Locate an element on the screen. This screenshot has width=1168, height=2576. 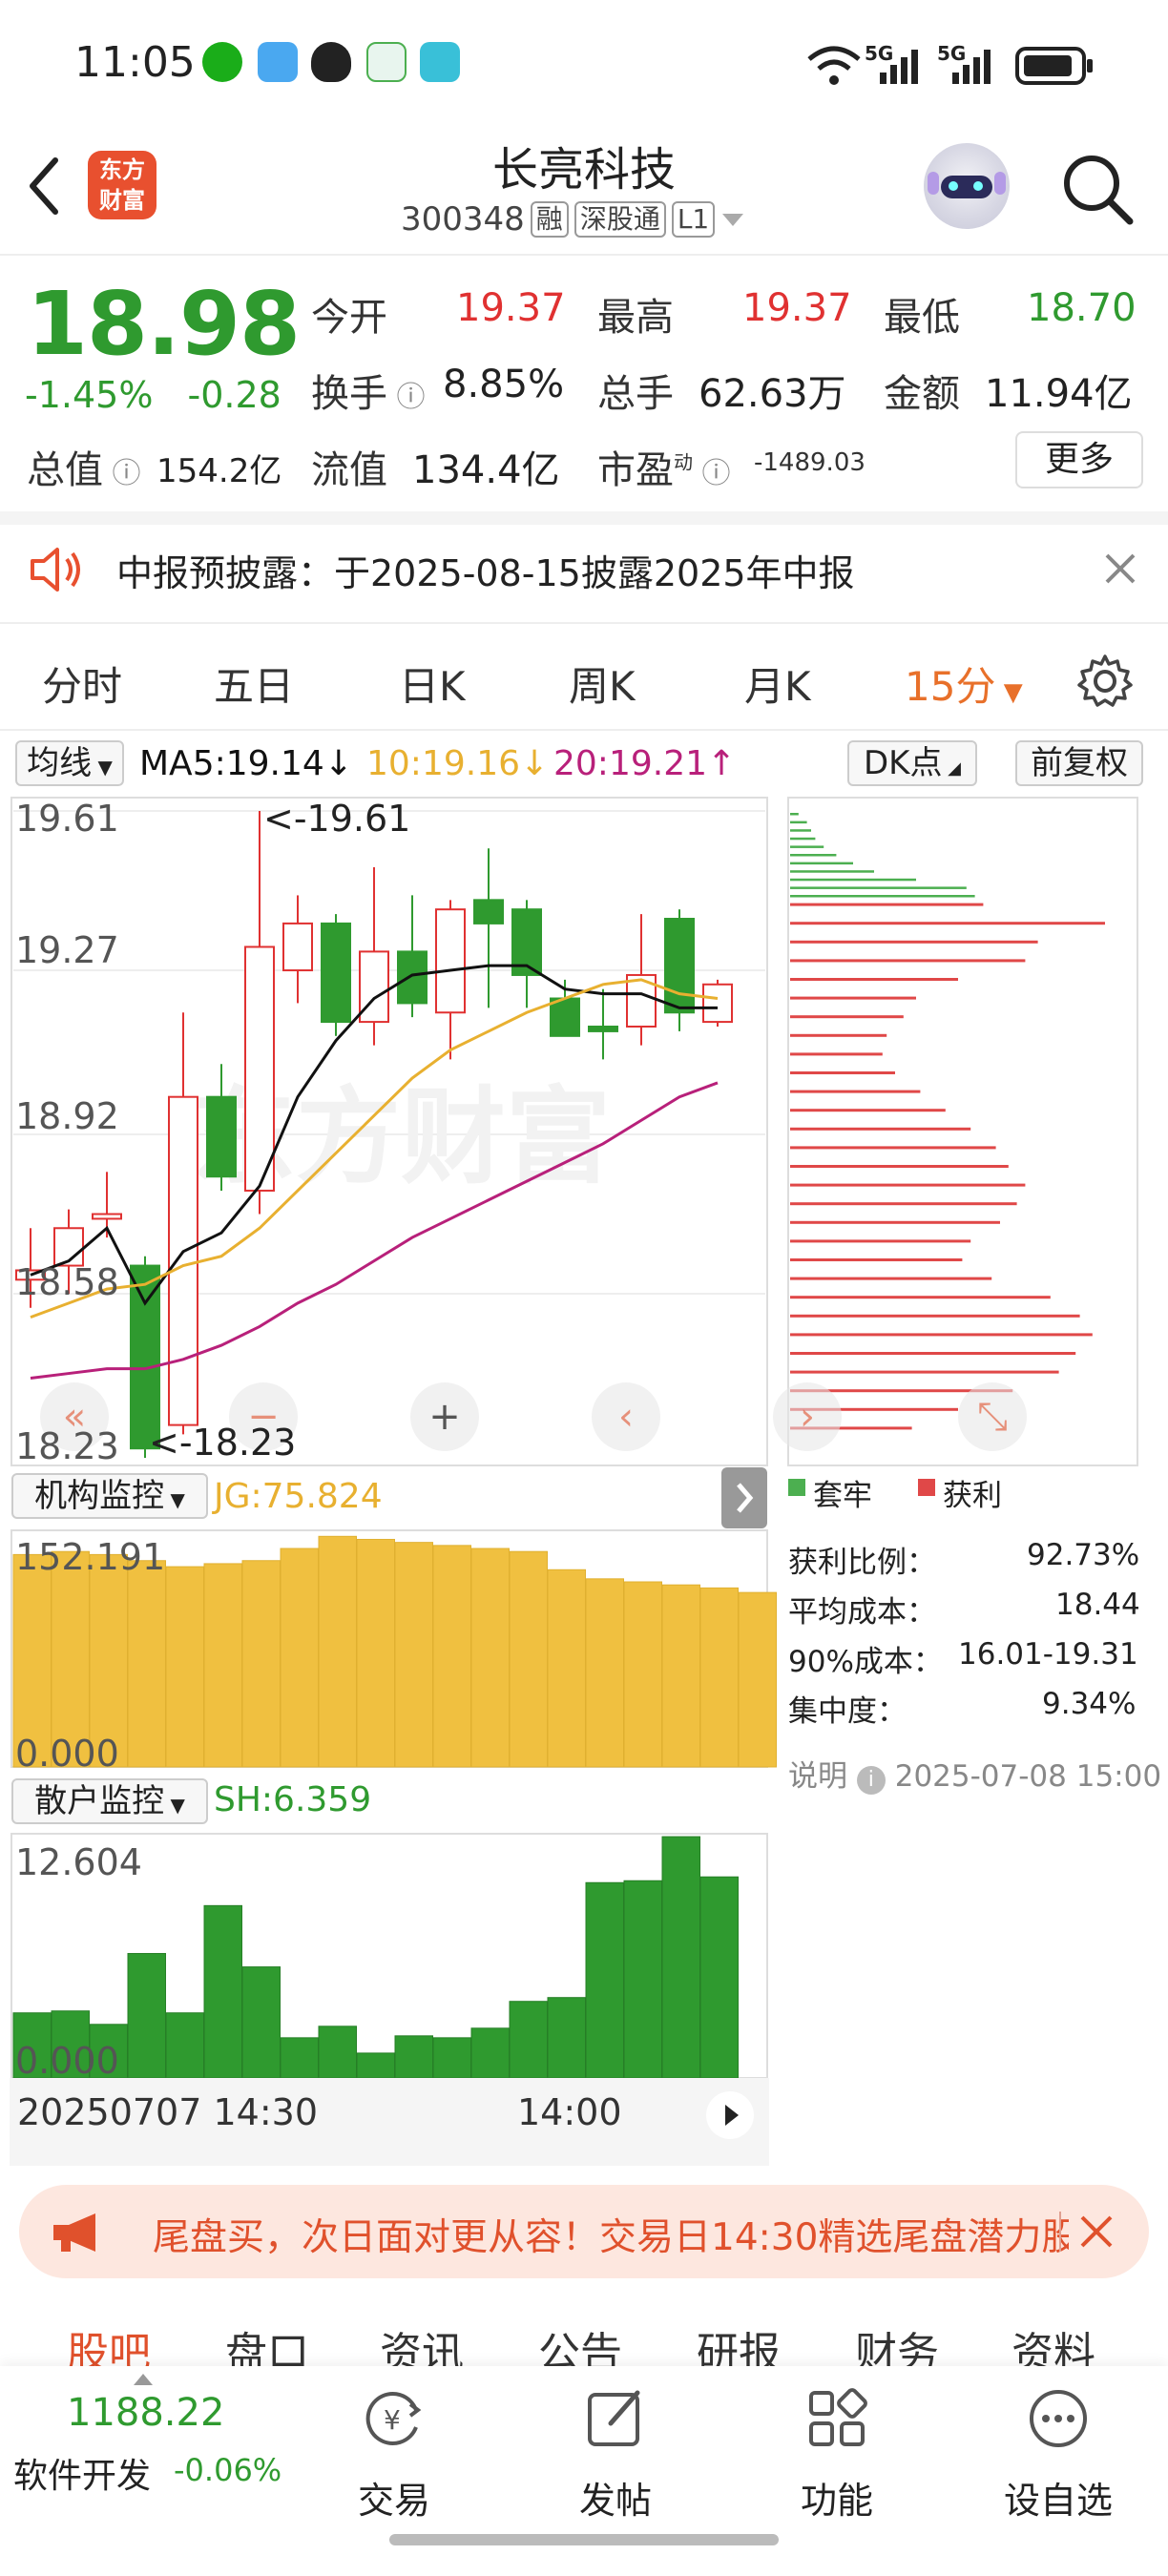
next-icon-glyph: › is located at coordinates (807, 1417).